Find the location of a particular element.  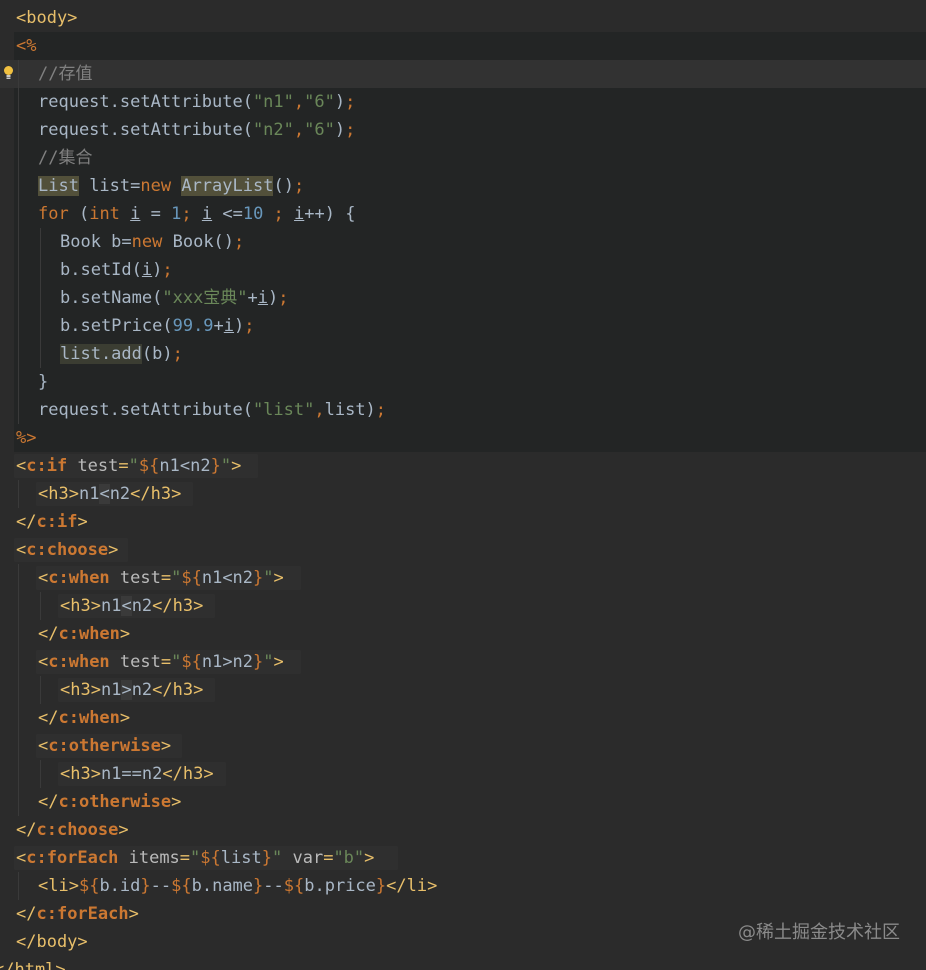

code-text: //存值 is located at coordinates (65, 74).